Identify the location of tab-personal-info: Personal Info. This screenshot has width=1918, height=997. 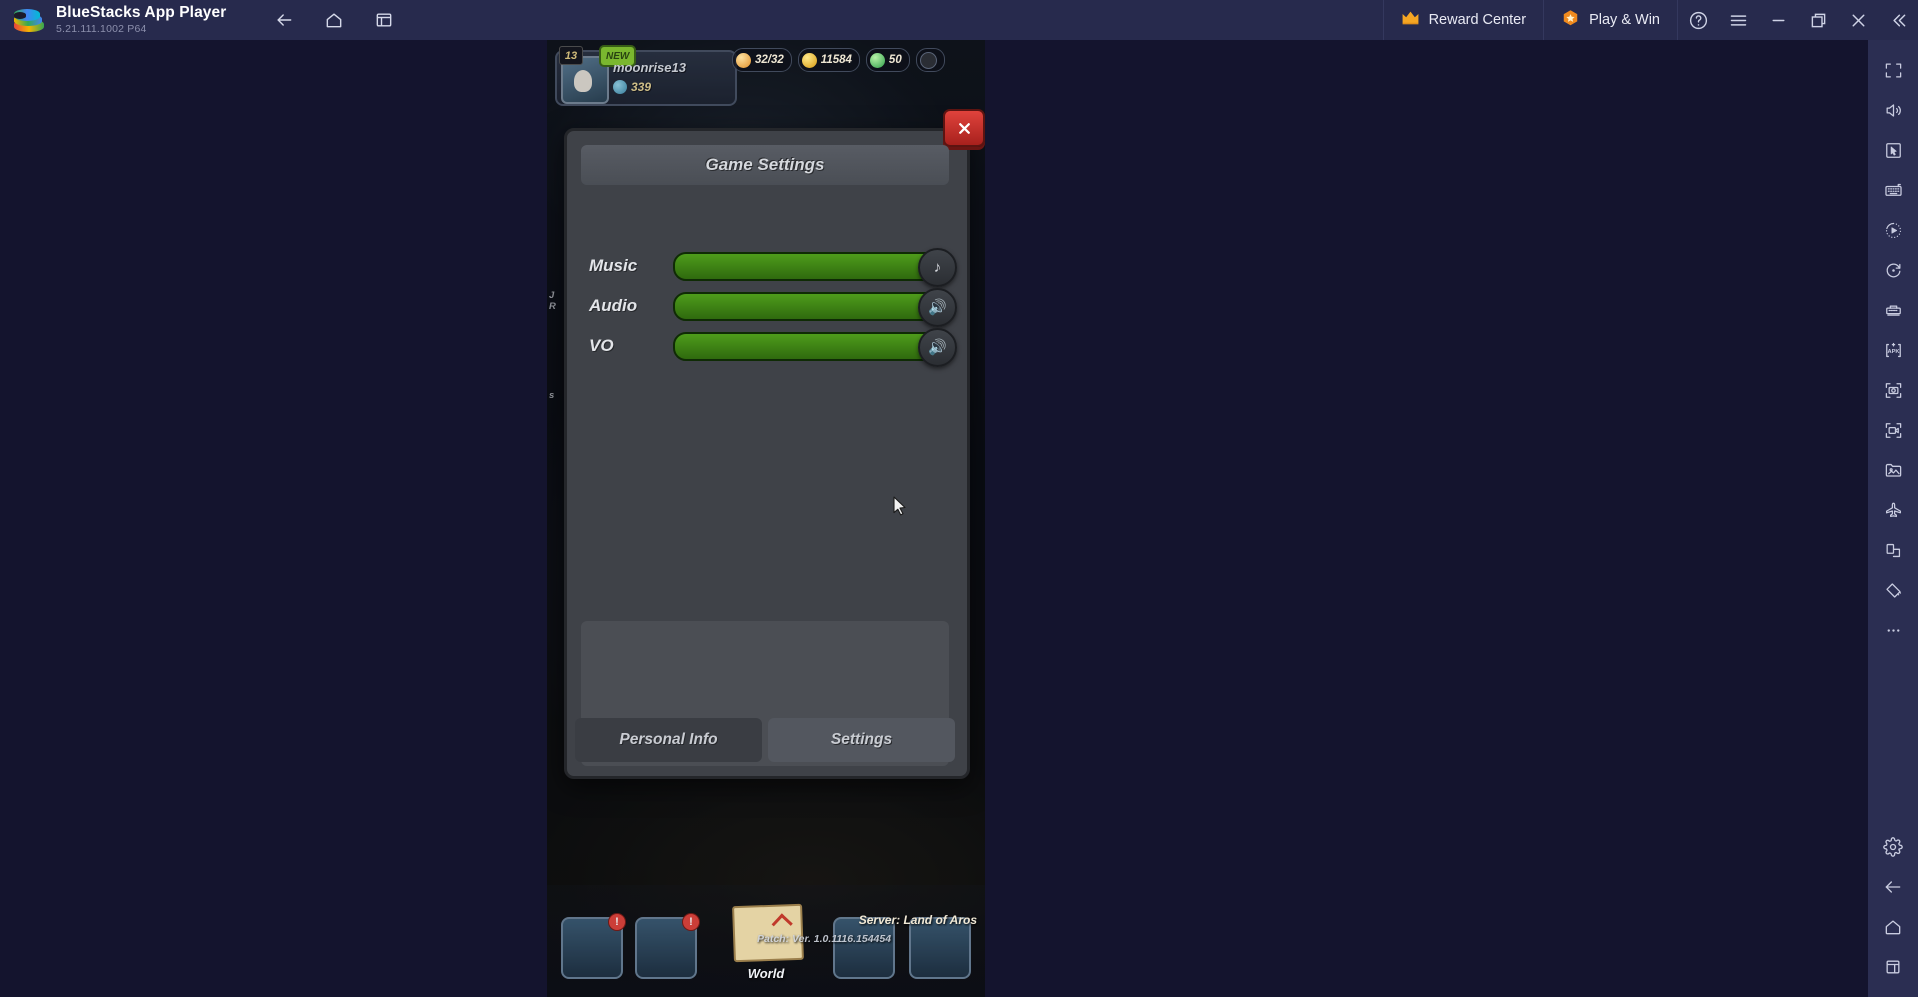
(668, 740).